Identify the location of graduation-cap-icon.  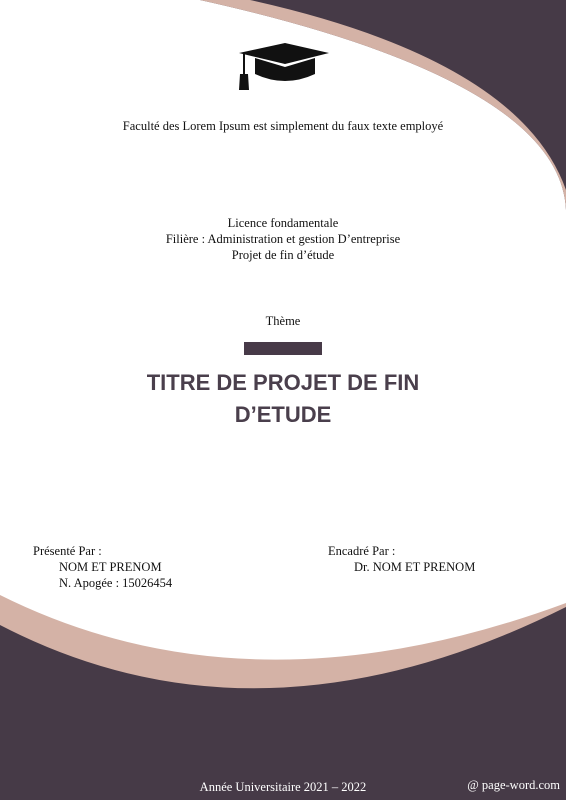
(284, 66).